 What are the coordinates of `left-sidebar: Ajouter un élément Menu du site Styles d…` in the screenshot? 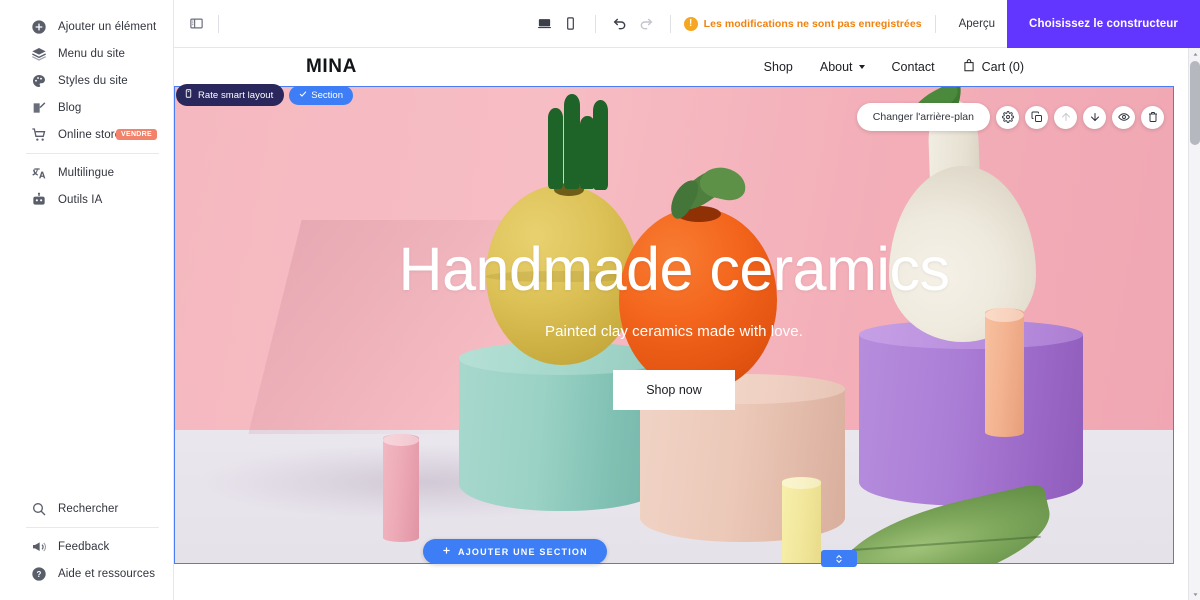 It's located at (87, 300).